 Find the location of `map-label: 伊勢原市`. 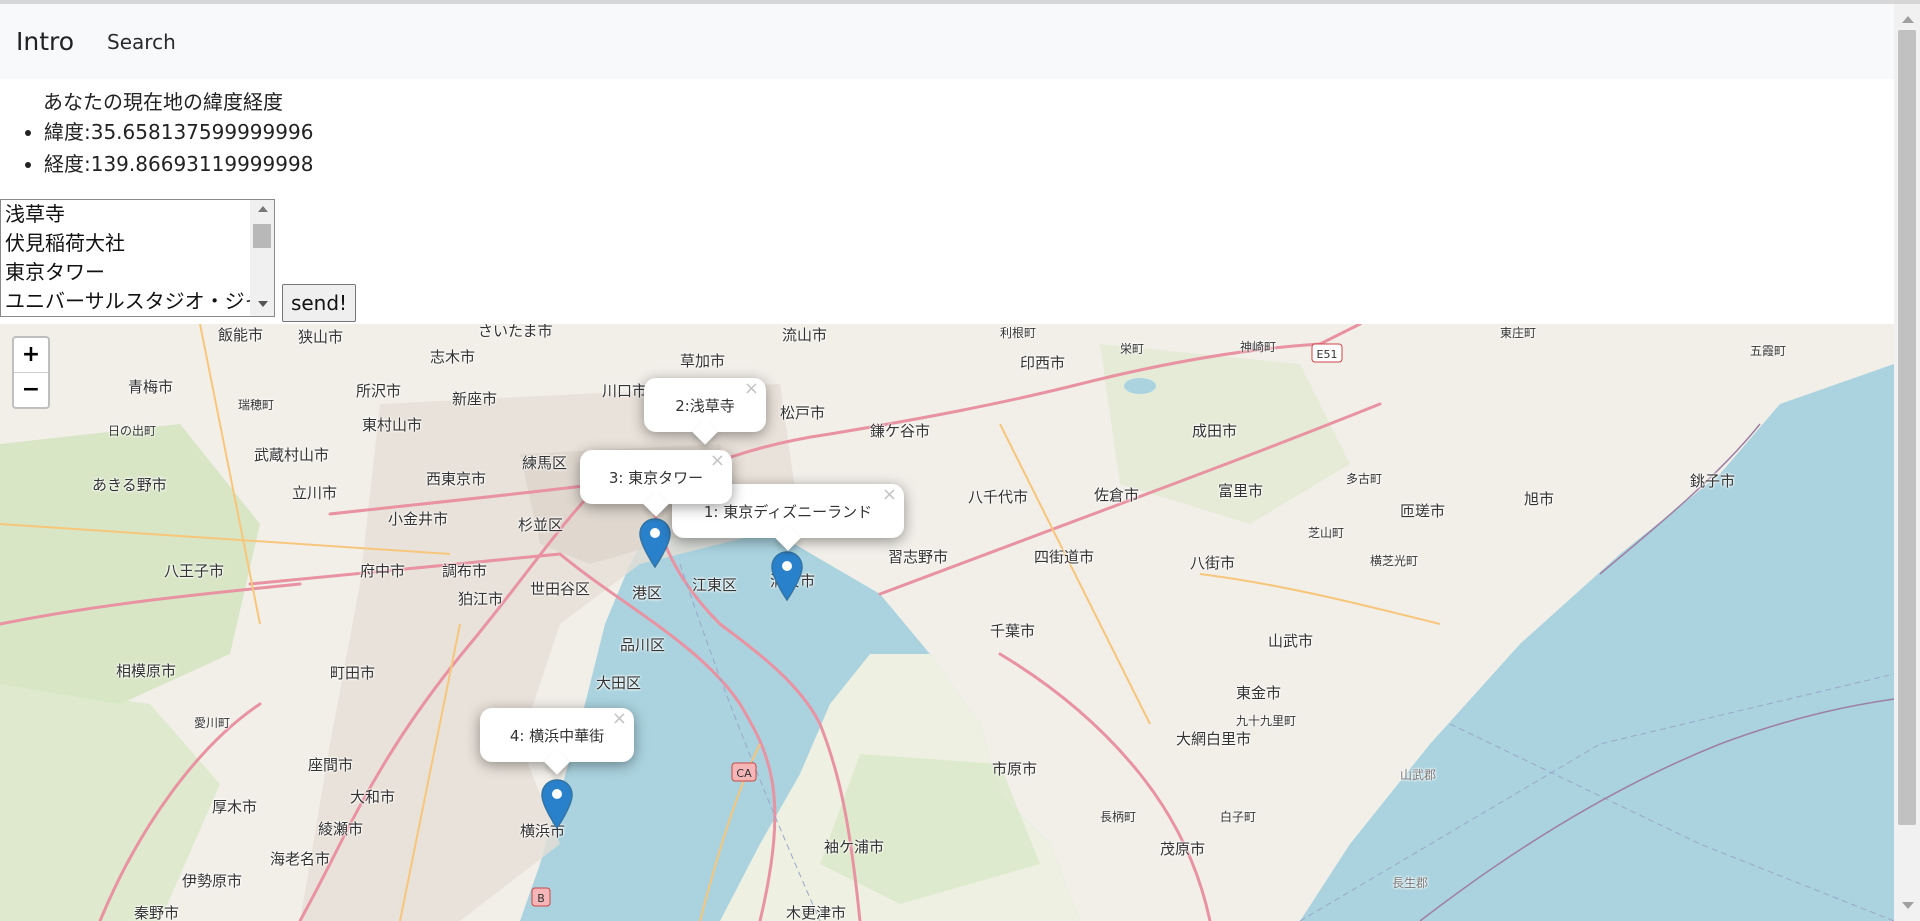

map-label: 伊勢原市 is located at coordinates (212, 881).